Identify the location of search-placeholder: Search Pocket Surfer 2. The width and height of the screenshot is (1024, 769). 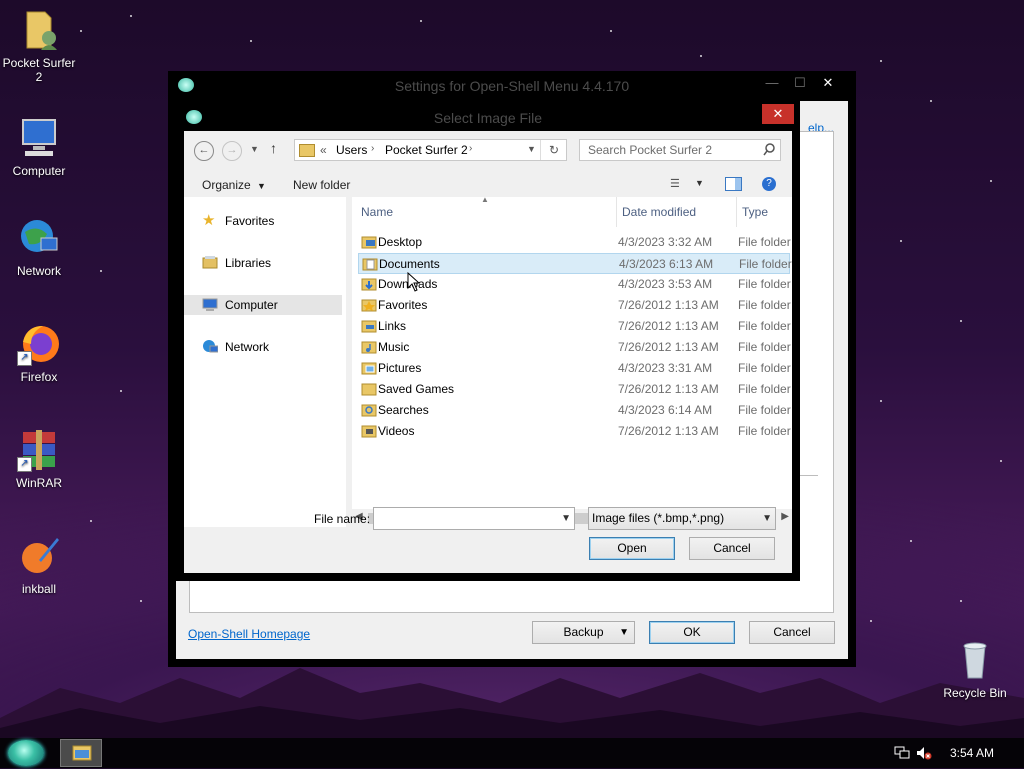
(650, 150).